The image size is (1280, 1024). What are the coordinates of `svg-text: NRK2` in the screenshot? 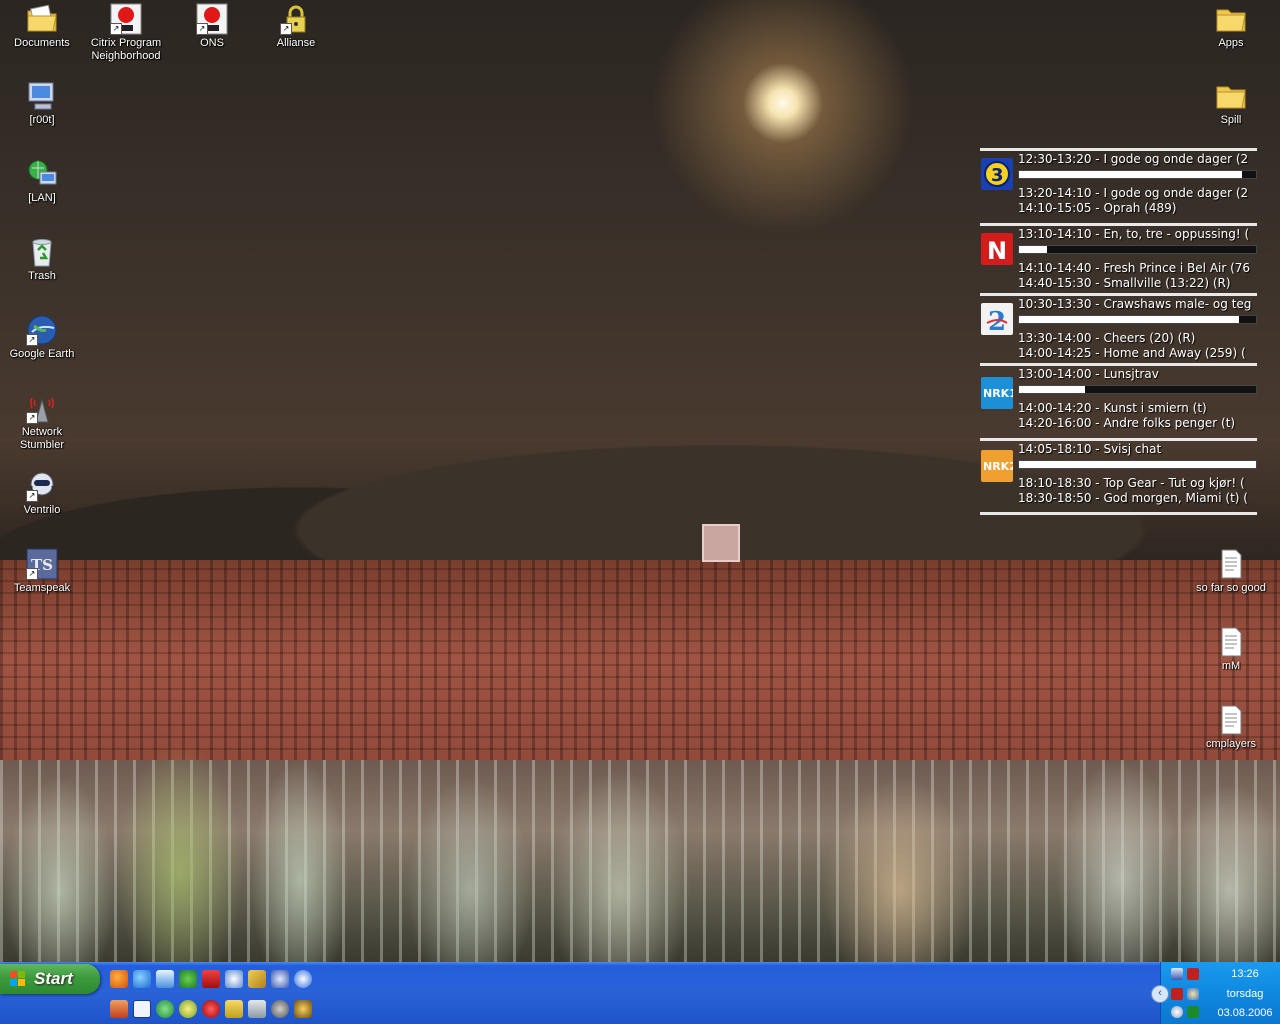 It's located at (998, 466).